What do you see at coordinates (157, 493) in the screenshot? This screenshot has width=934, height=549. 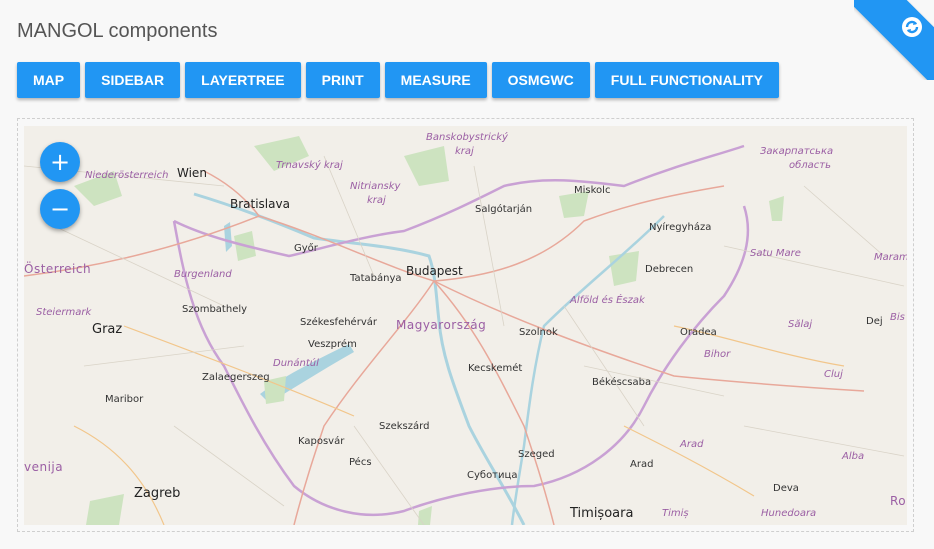 I see `map-label-zagreb: Zagreb` at bounding box center [157, 493].